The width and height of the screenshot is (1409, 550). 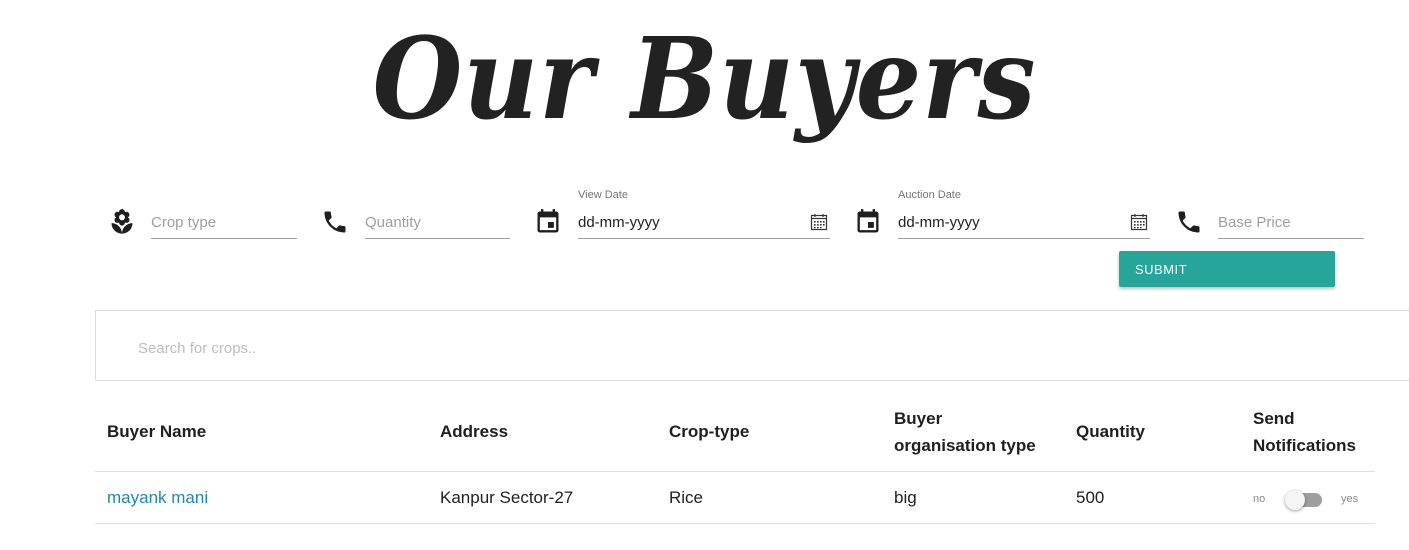 I want to click on toggle-off-label: no, so click(x=1259, y=499).